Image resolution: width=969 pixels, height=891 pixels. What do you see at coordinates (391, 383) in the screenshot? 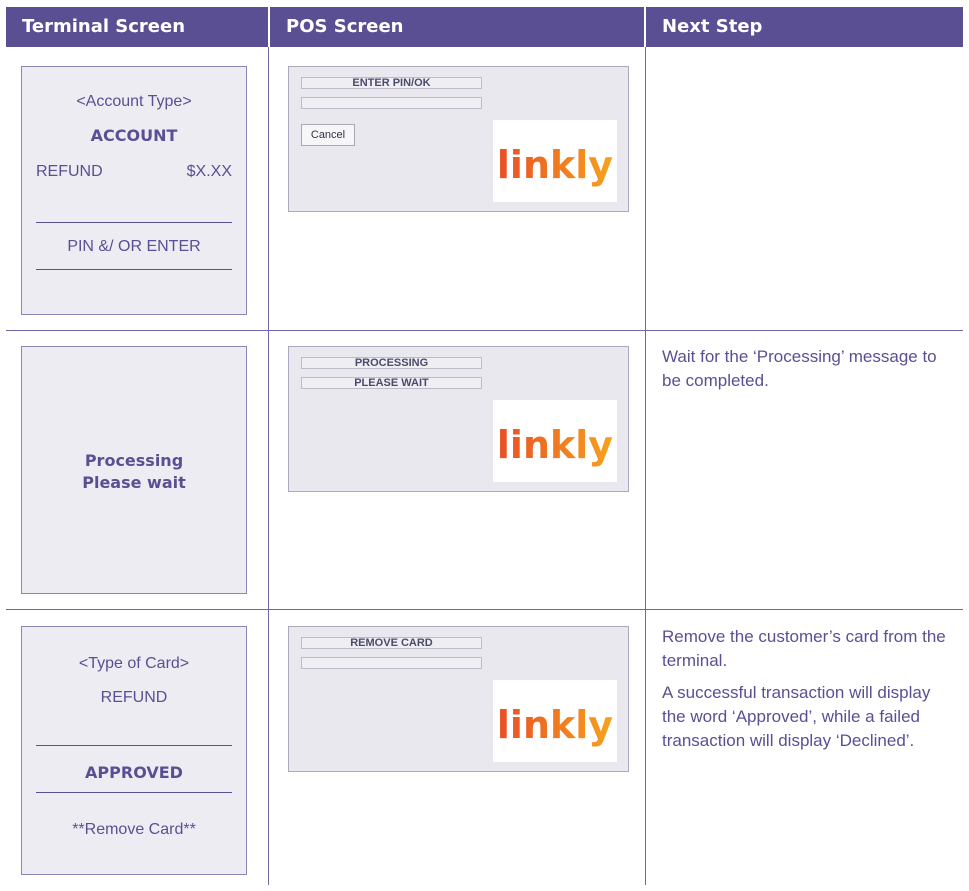
I see `pos-message-field: PLEASE WAIT` at bounding box center [391, 383].